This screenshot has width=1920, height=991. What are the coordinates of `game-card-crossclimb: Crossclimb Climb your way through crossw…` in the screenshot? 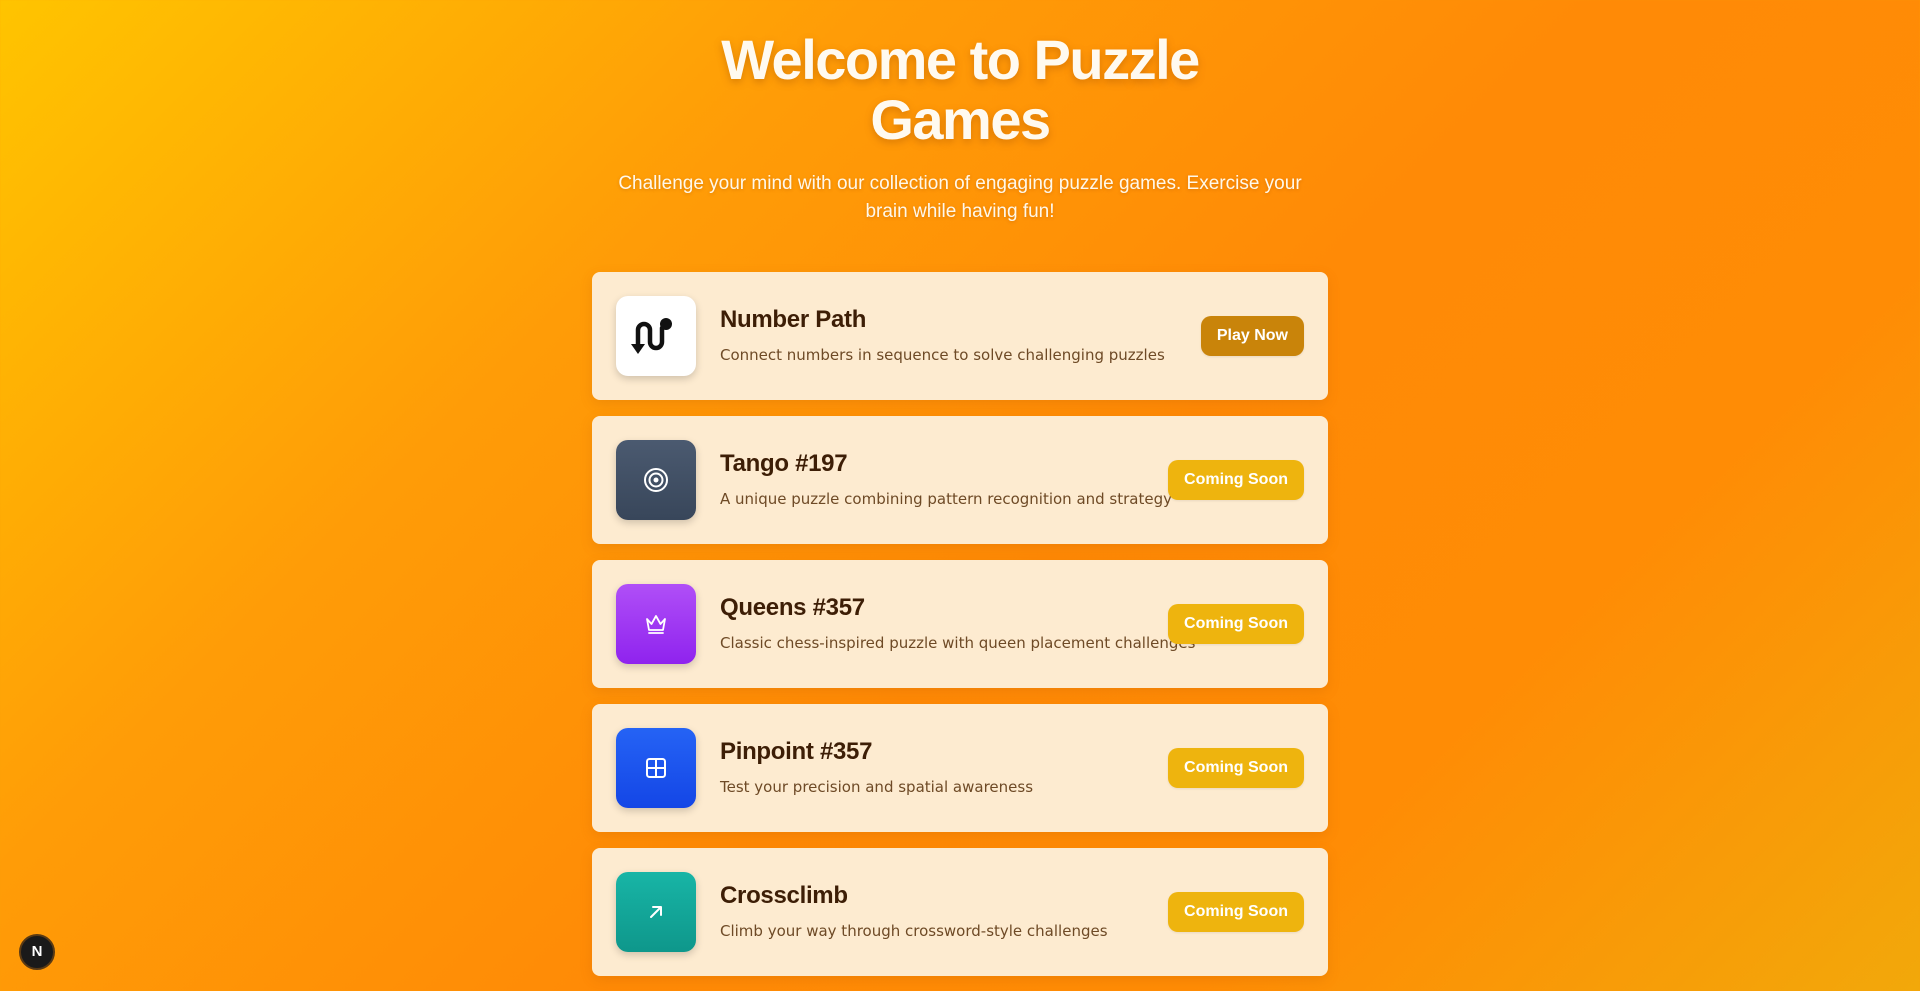 It's located at (960, 912).